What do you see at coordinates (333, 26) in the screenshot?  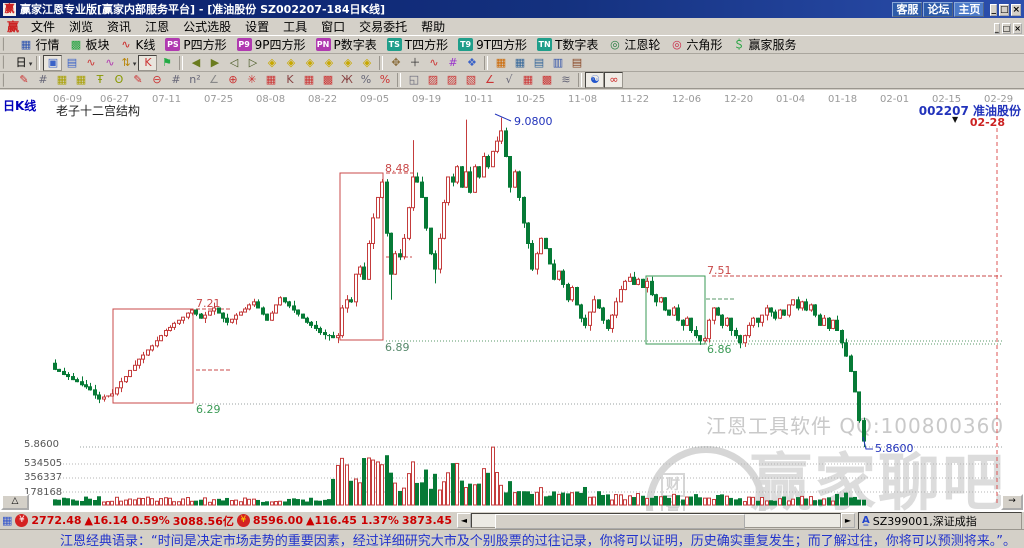 I see `menu-窗口: 窗口` at bounding box center [333, 26].